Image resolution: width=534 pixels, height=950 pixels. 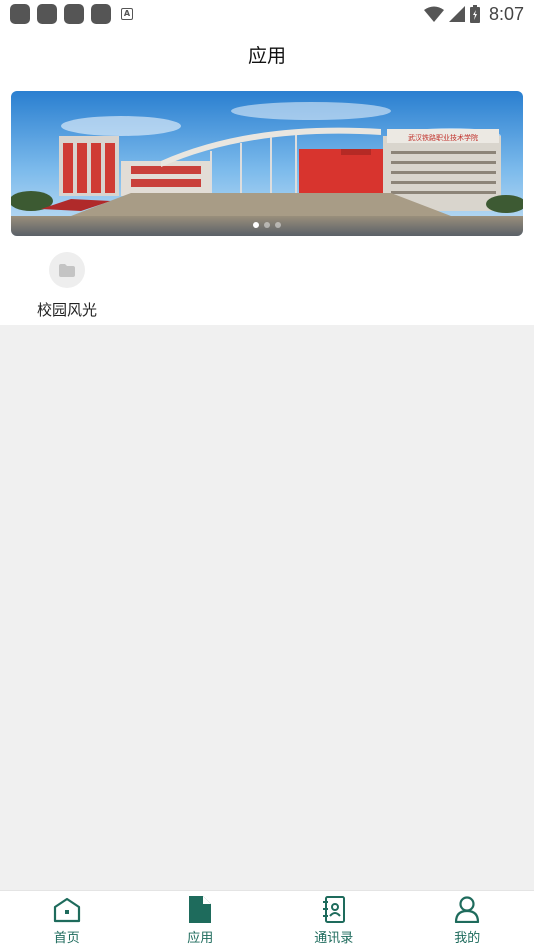 I want to click on banner-sign-text: 武汉铁路职业技术学院, so click(x=443, y=137).